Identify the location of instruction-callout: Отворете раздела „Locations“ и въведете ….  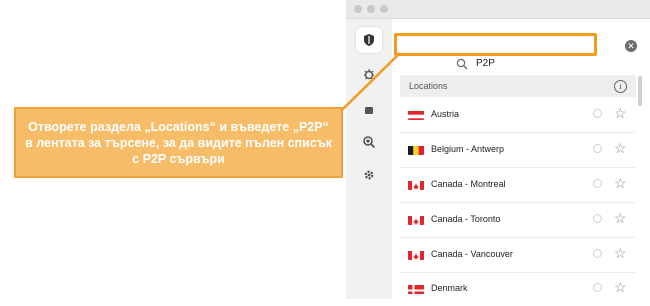
(178, 142).